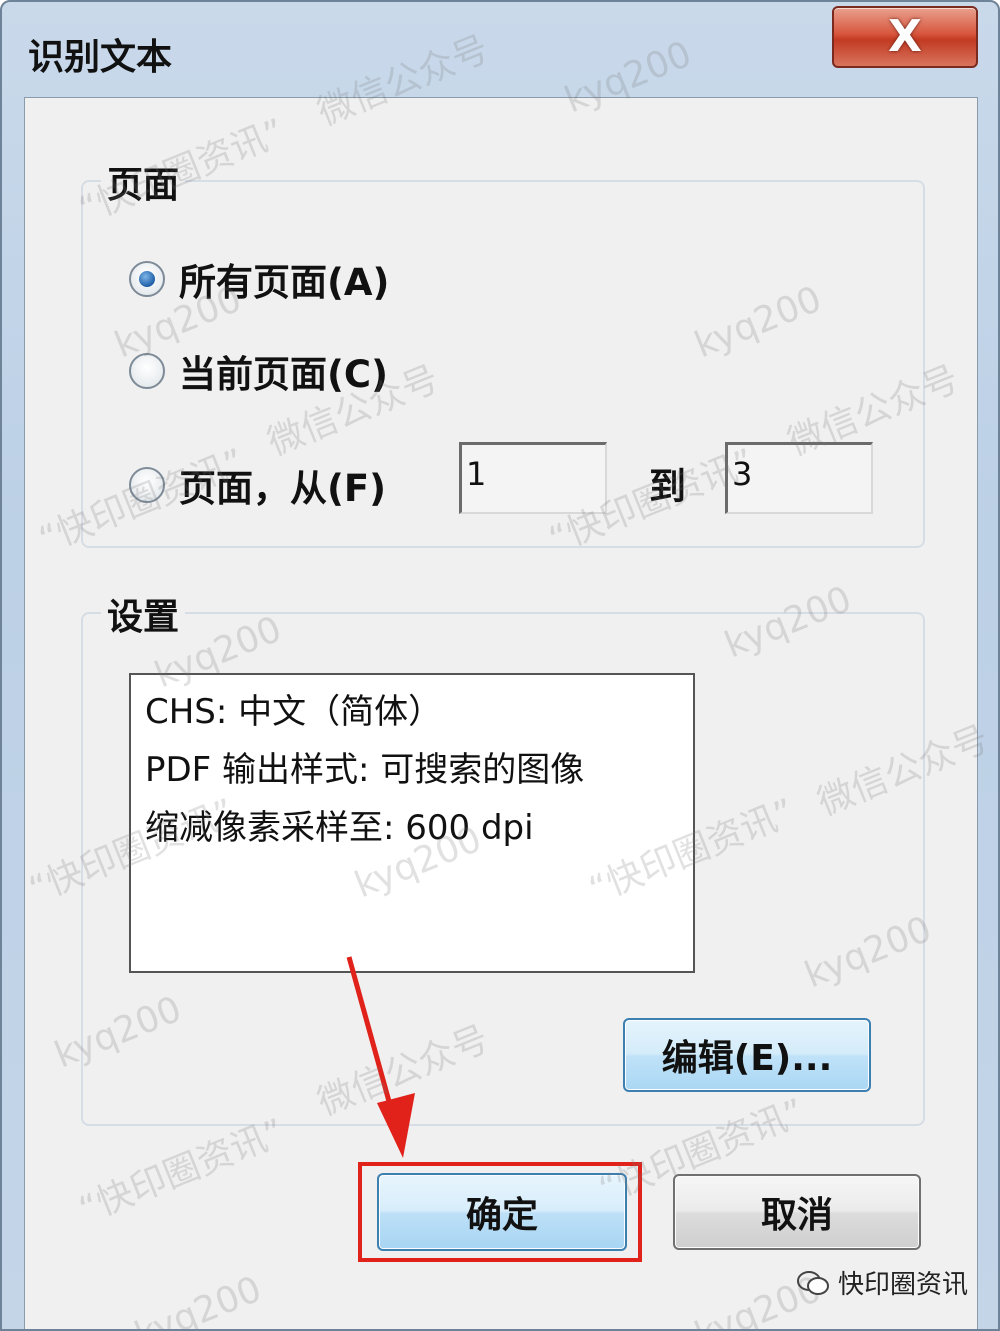 This screenshot has height=1331, width=1000. Describe the element at coordinates (797, 1212) in the screenshot. I see `cancel-button: 取消` at that location.